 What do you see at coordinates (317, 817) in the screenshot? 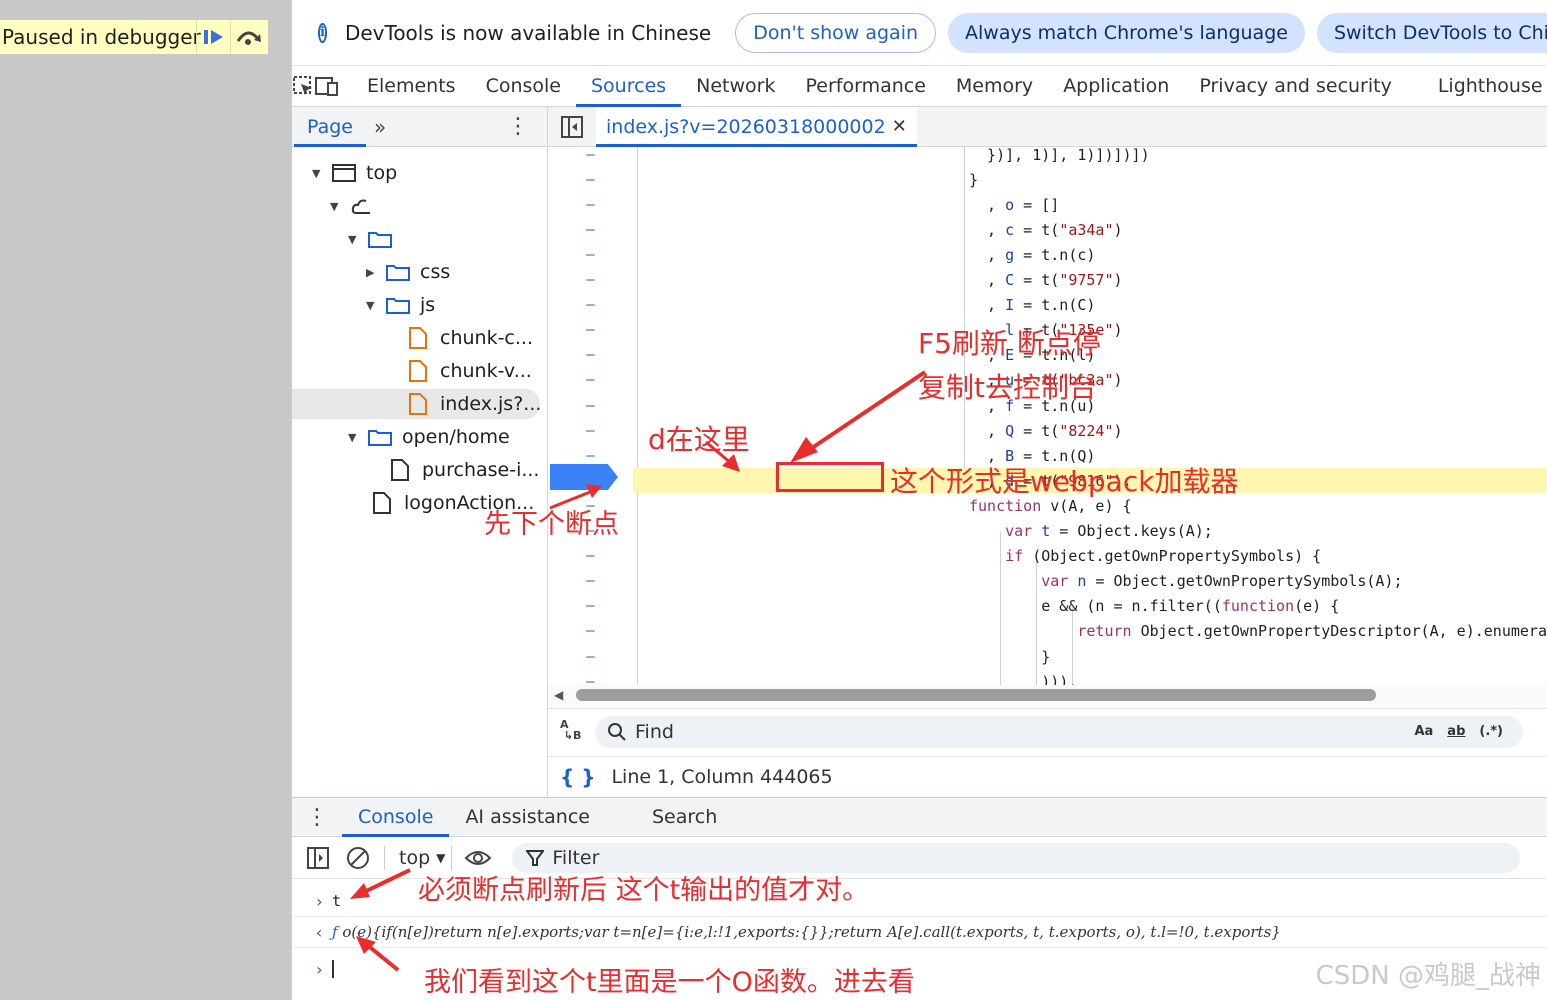
I see `drawer-menu-icon: ⋮` at bounding box center [317, 817].